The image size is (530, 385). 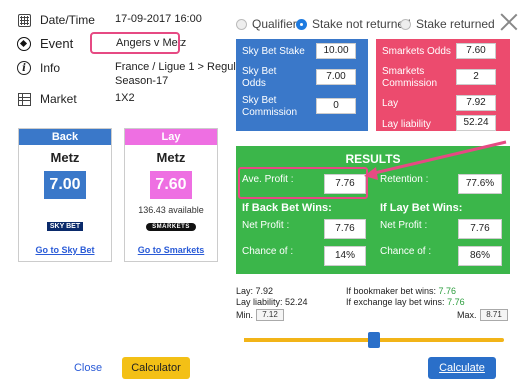 What do you see at coordinates (403, 71) in the screenshot?
I see `smarkets-commission-label-1: Smarkets` at bounding box center [403, 71].